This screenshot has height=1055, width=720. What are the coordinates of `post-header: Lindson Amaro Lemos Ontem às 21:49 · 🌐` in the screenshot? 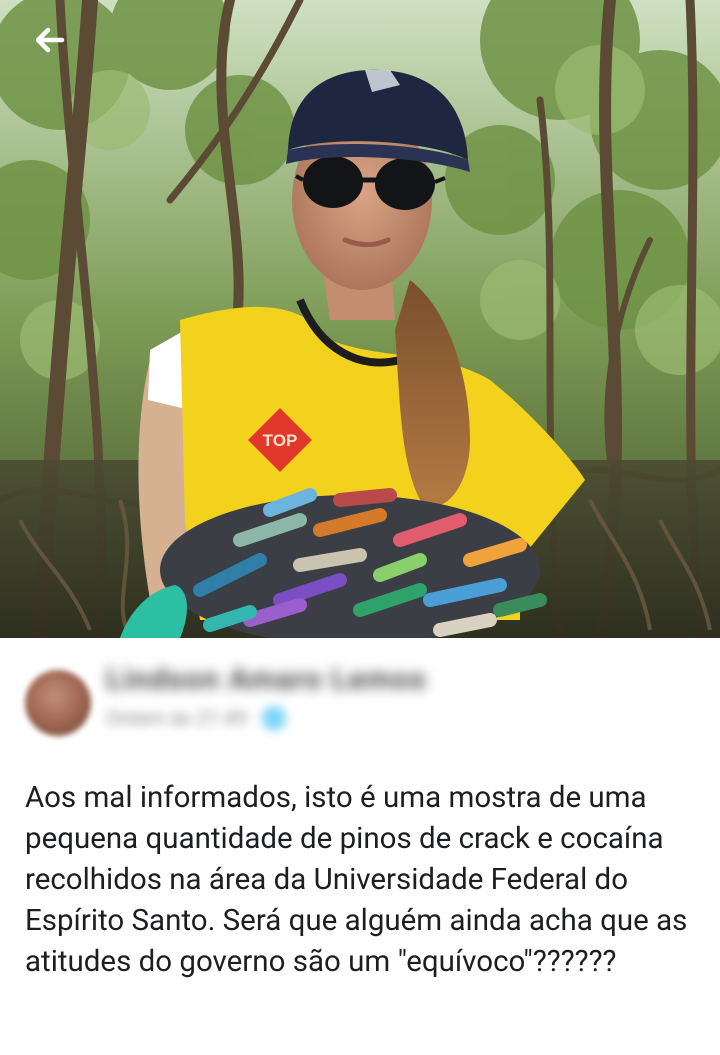 It's located at (360, 698).